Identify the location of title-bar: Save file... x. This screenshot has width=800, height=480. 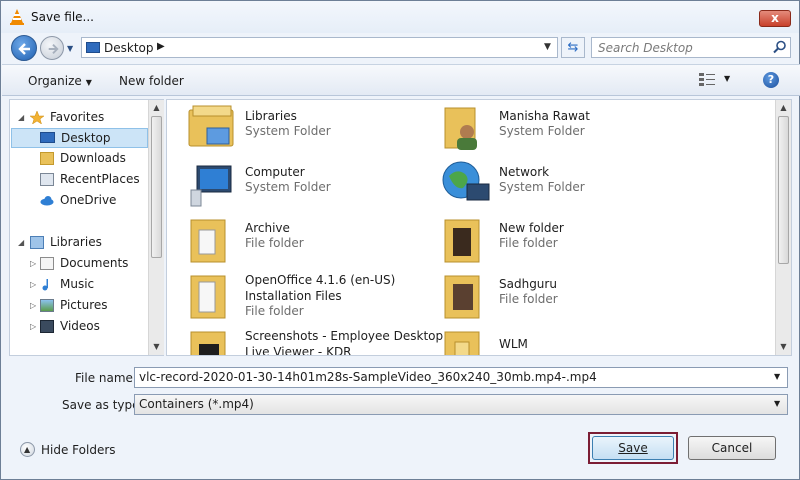
(400, 17).